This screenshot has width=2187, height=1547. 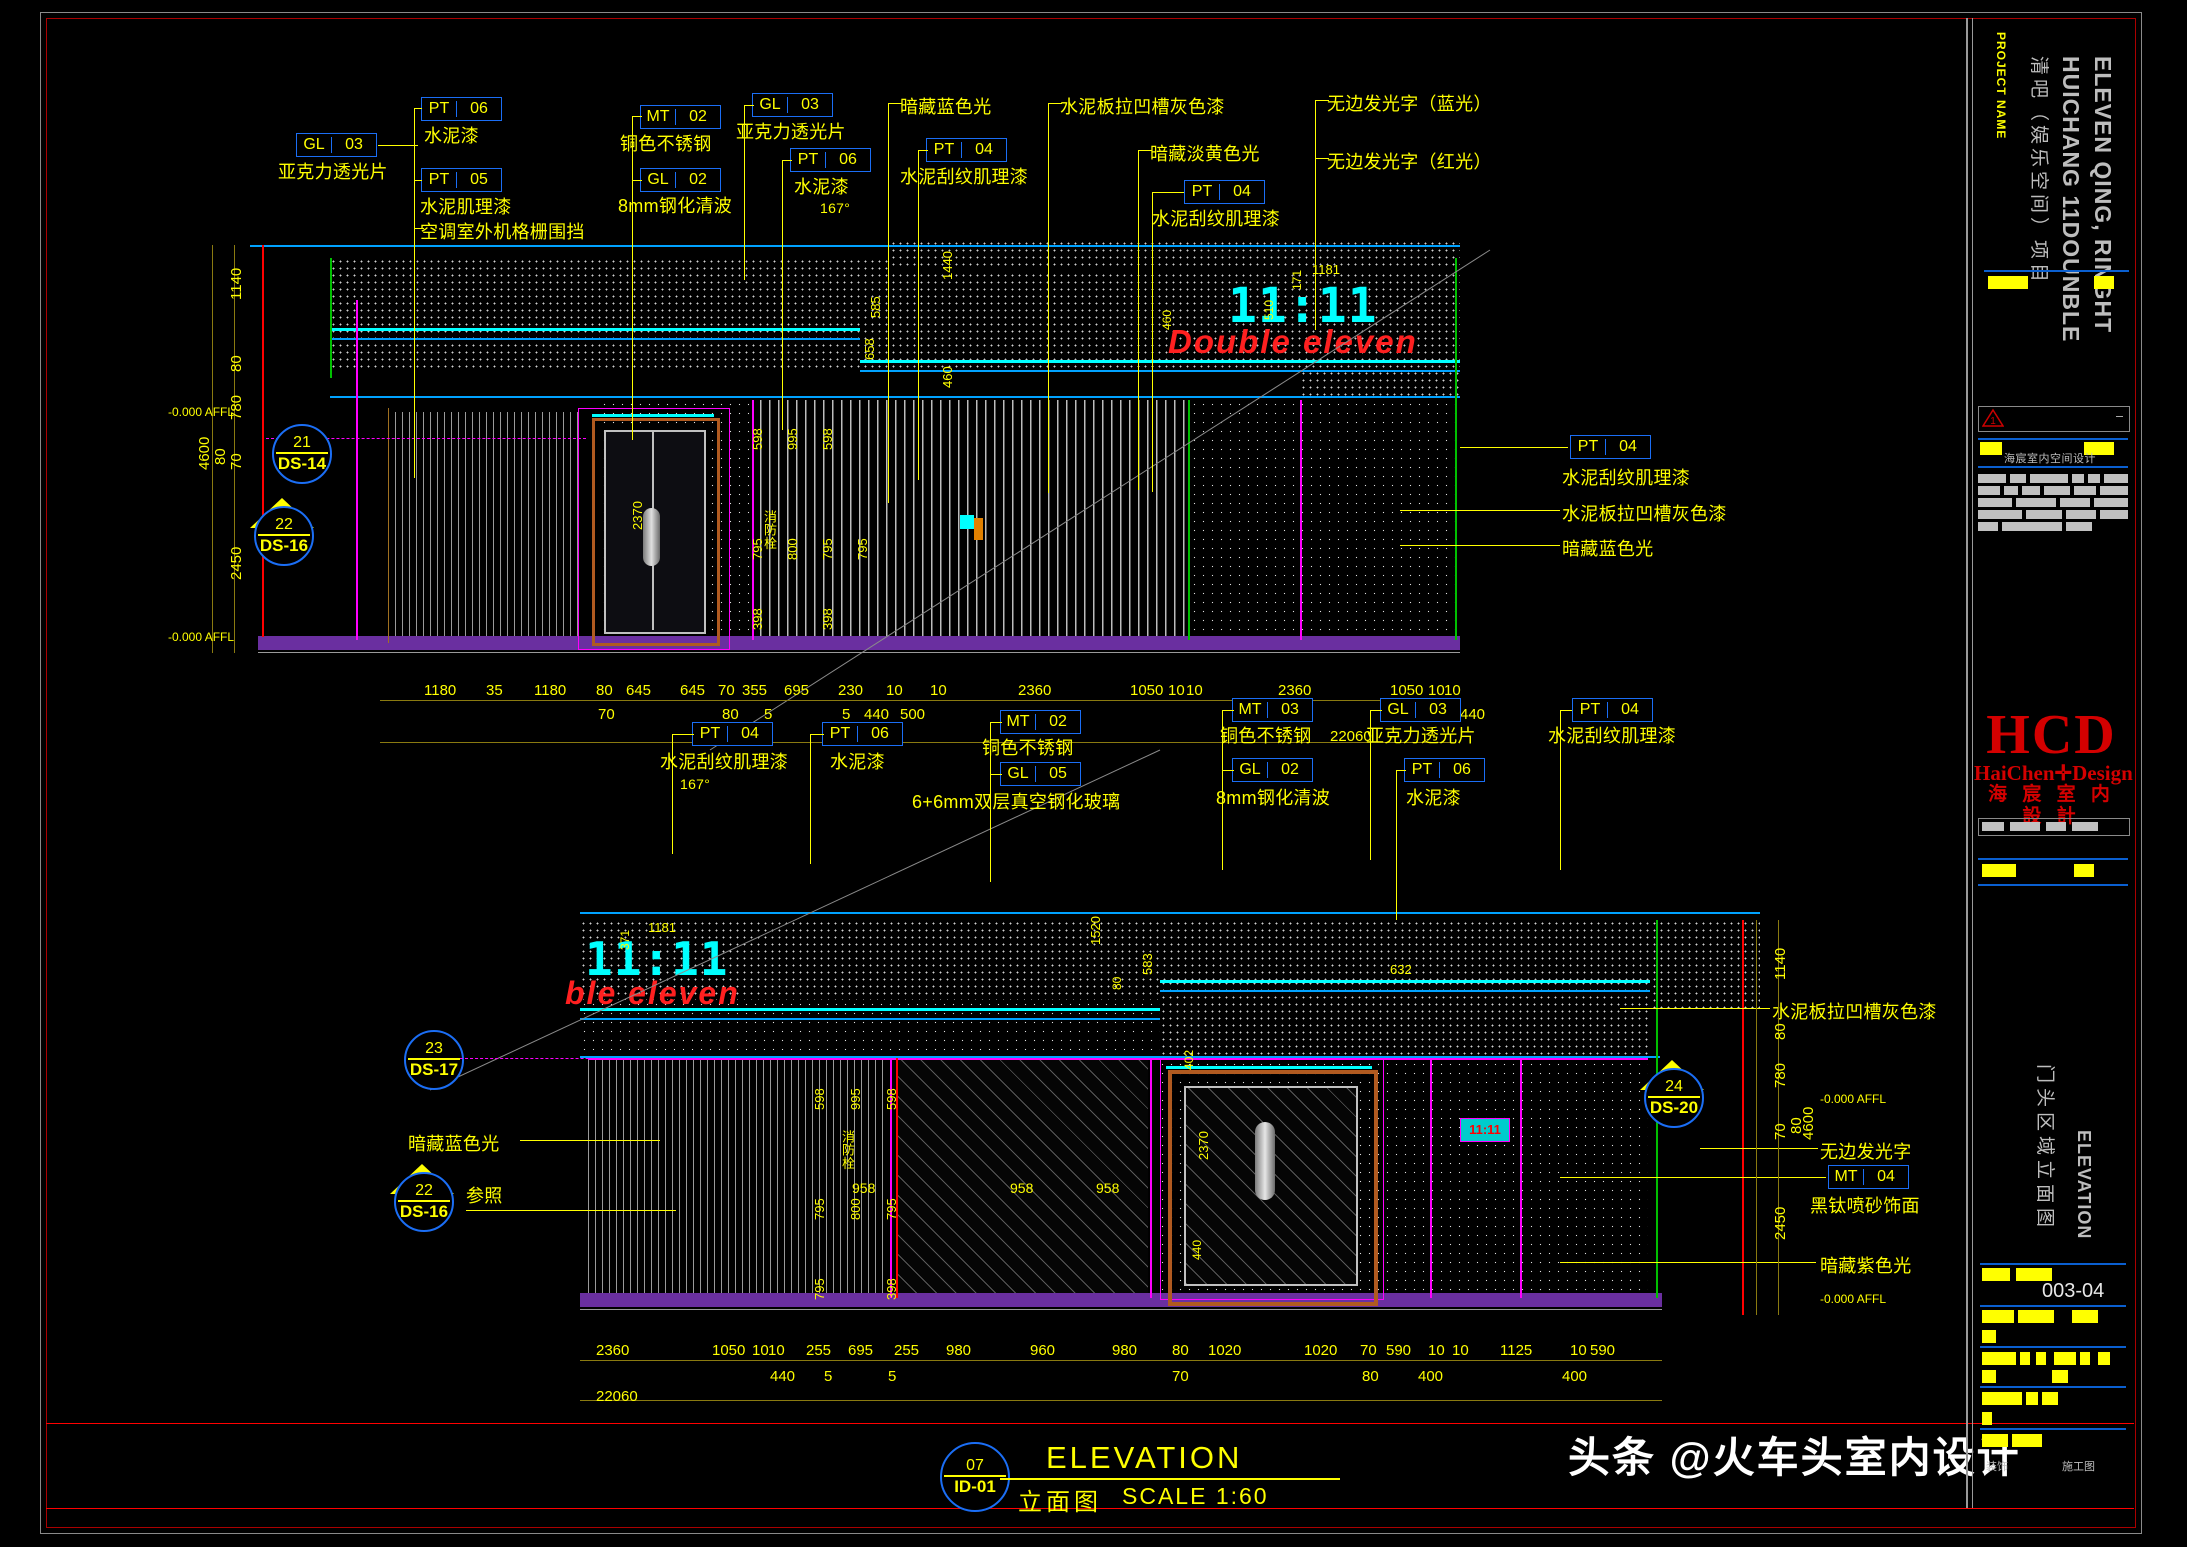 What do you see at coordinates (440, 690) in the screenshot?
I see `upper-dim-1180a: 1180` at bounding box center [440, 690].